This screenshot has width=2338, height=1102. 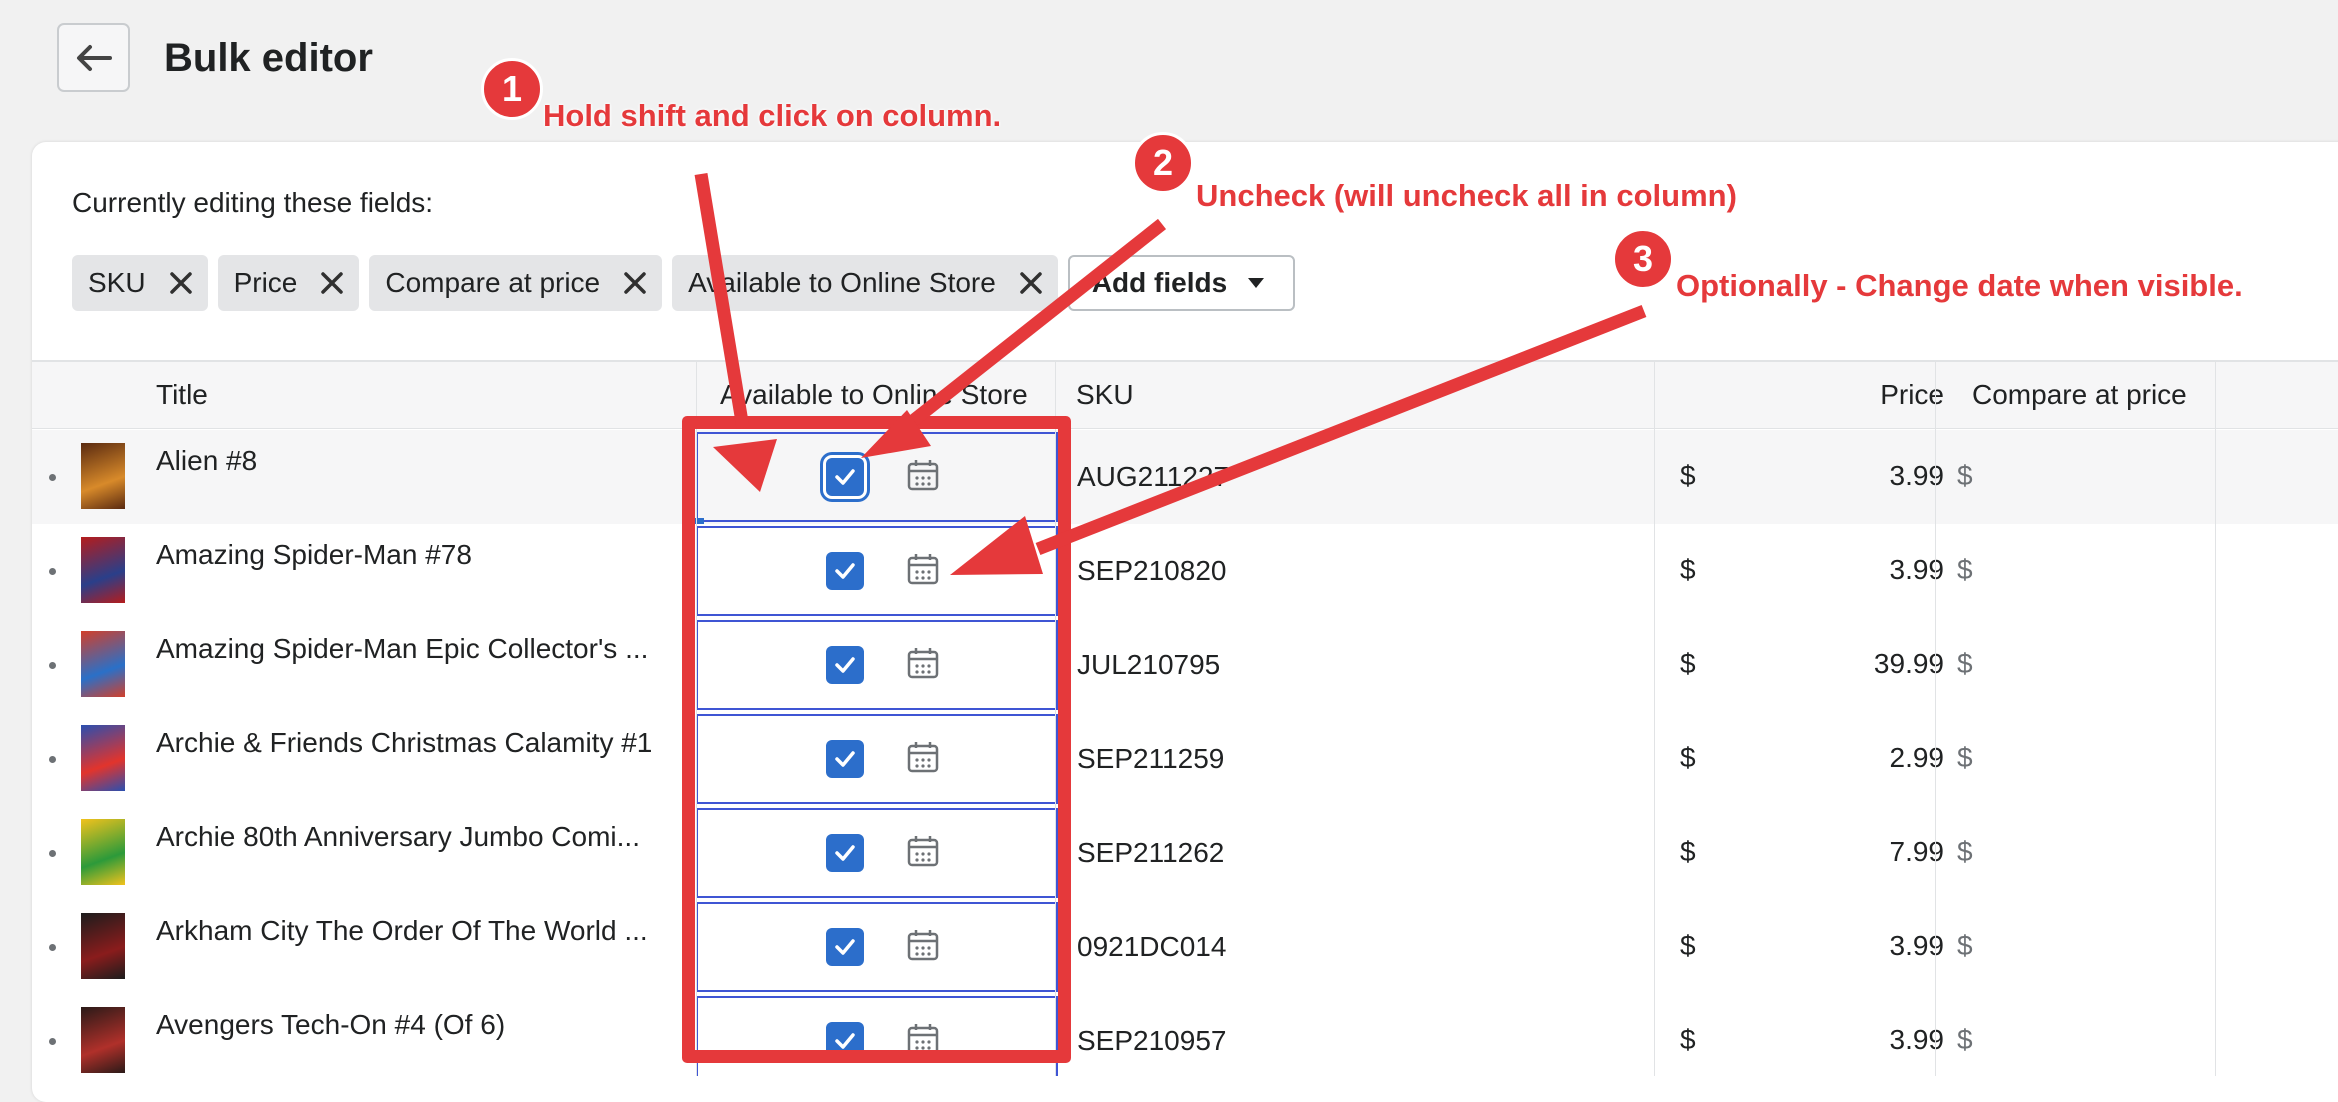 What do you see at coordinates (512, 89) in the screenshot?
I see `annotation-marker-1: 1` at bounding box center [512, 89].